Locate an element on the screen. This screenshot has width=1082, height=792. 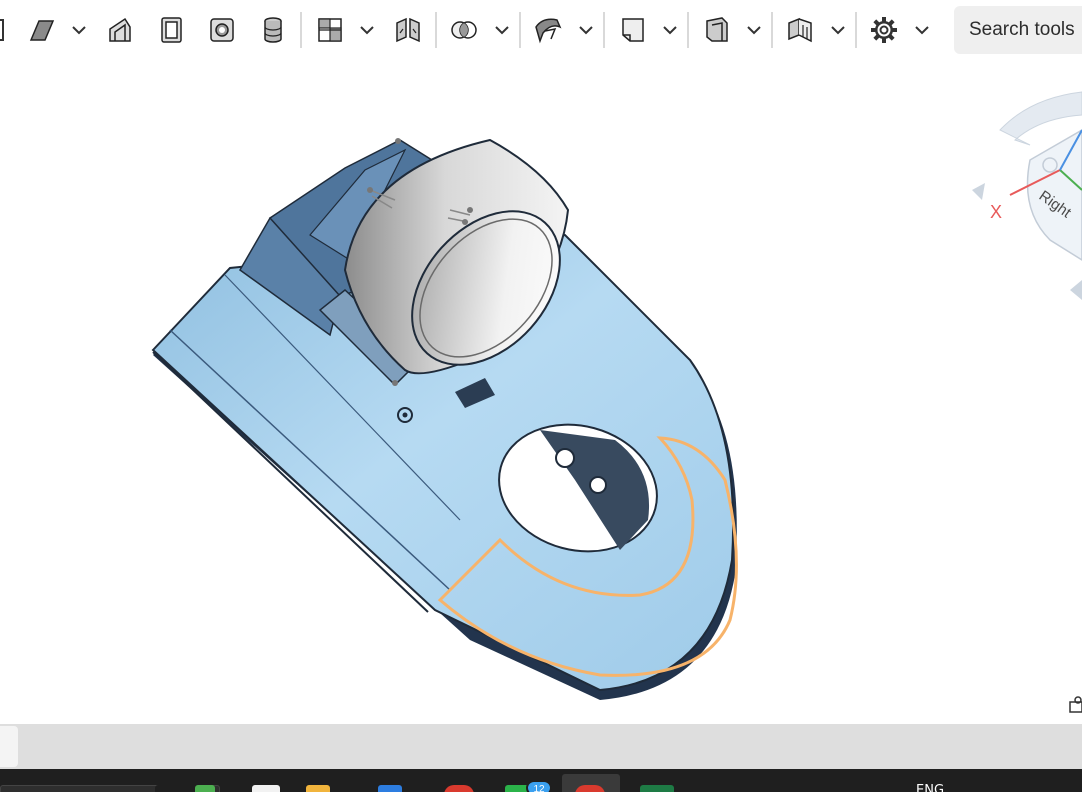
os-taskbar: 12 ENG is located at coordinates (541, 780).